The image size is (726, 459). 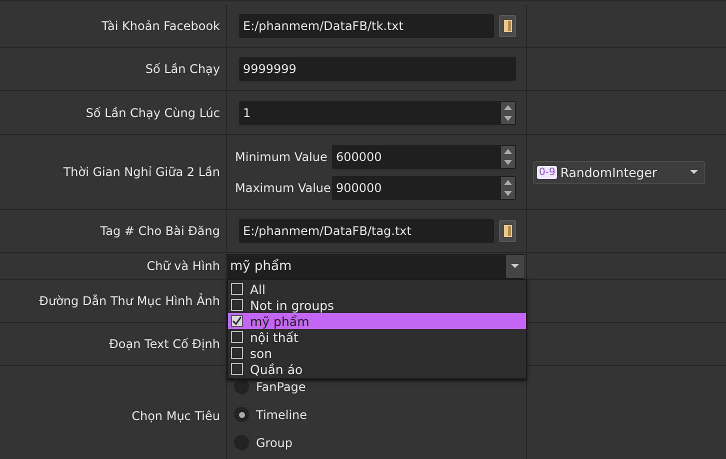 I want to click on field-label: Chữ và Hình, so click(x=183, y=266).